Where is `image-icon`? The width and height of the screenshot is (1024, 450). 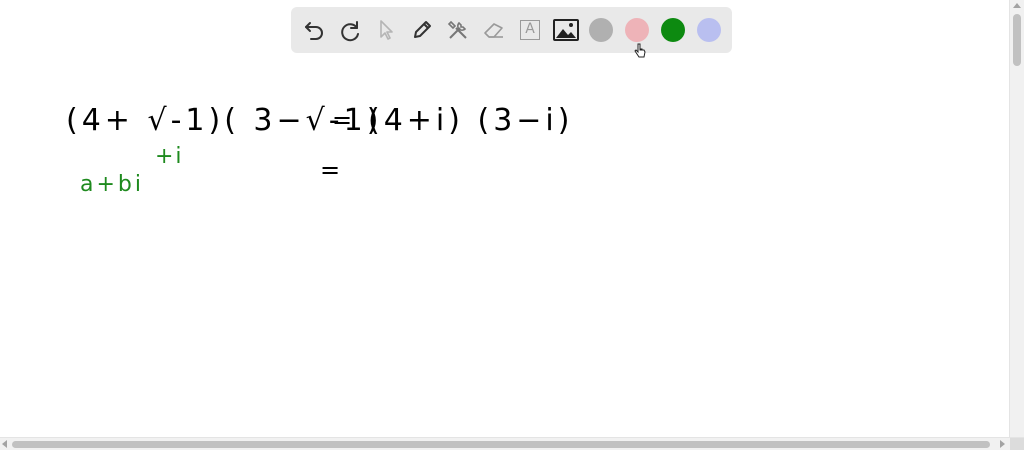
image-icon is located at coordinates (566, 30).